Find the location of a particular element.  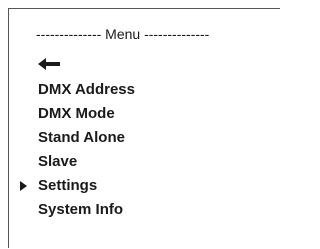

menu-item-system-info: System Info is located at coordinates (67, 210).